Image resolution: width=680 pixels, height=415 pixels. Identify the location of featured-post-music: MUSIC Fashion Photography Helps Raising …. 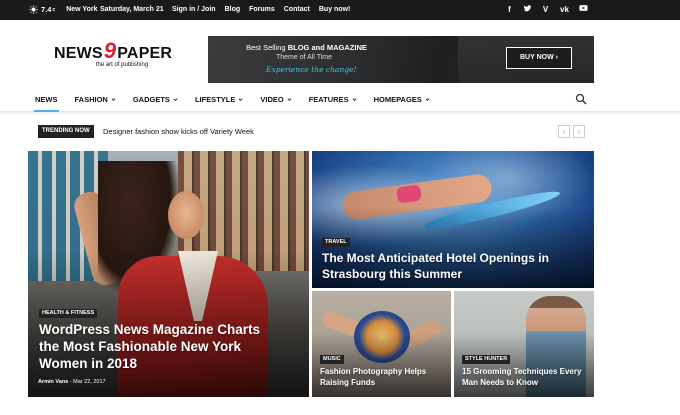
(381, 344).